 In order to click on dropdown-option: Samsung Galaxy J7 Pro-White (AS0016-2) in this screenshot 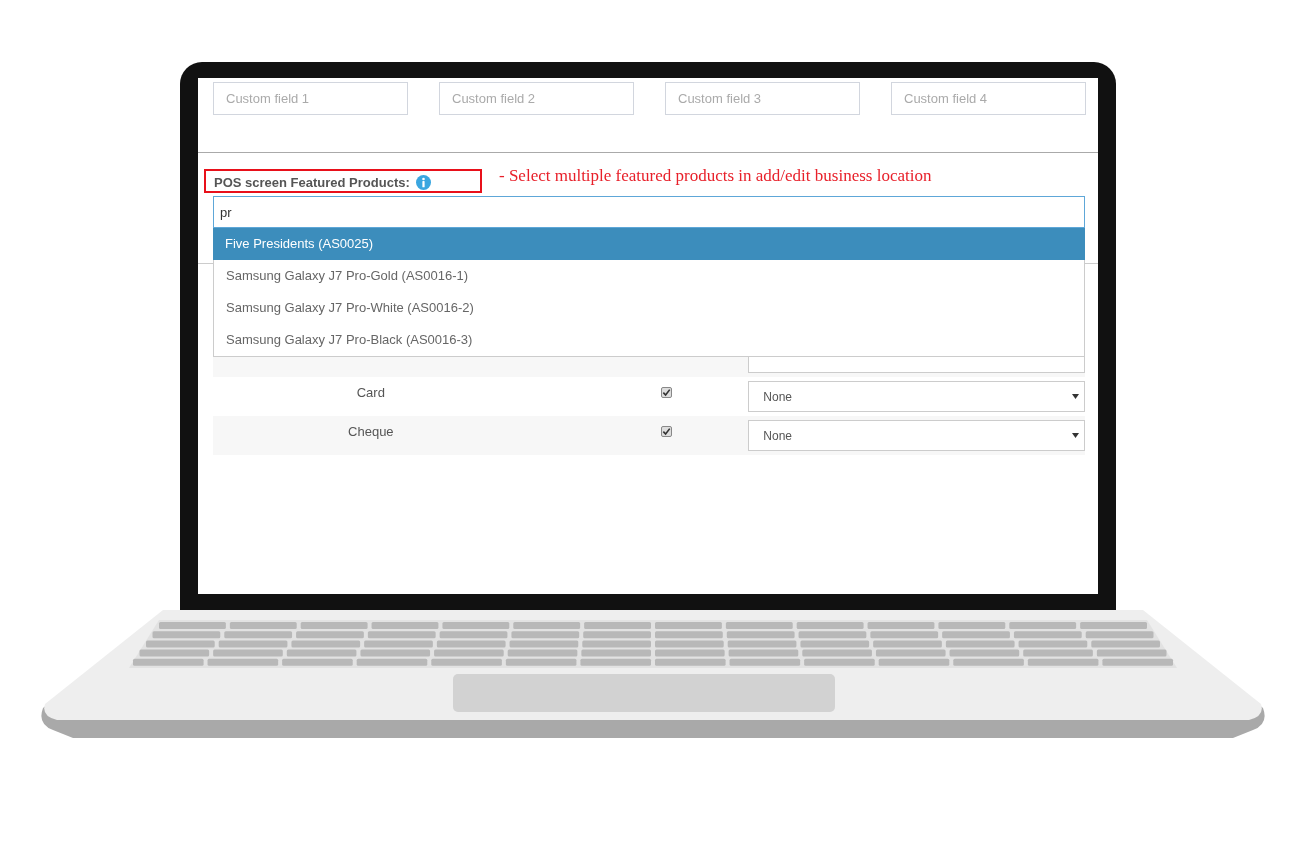, I will do `click(649, 308)`.